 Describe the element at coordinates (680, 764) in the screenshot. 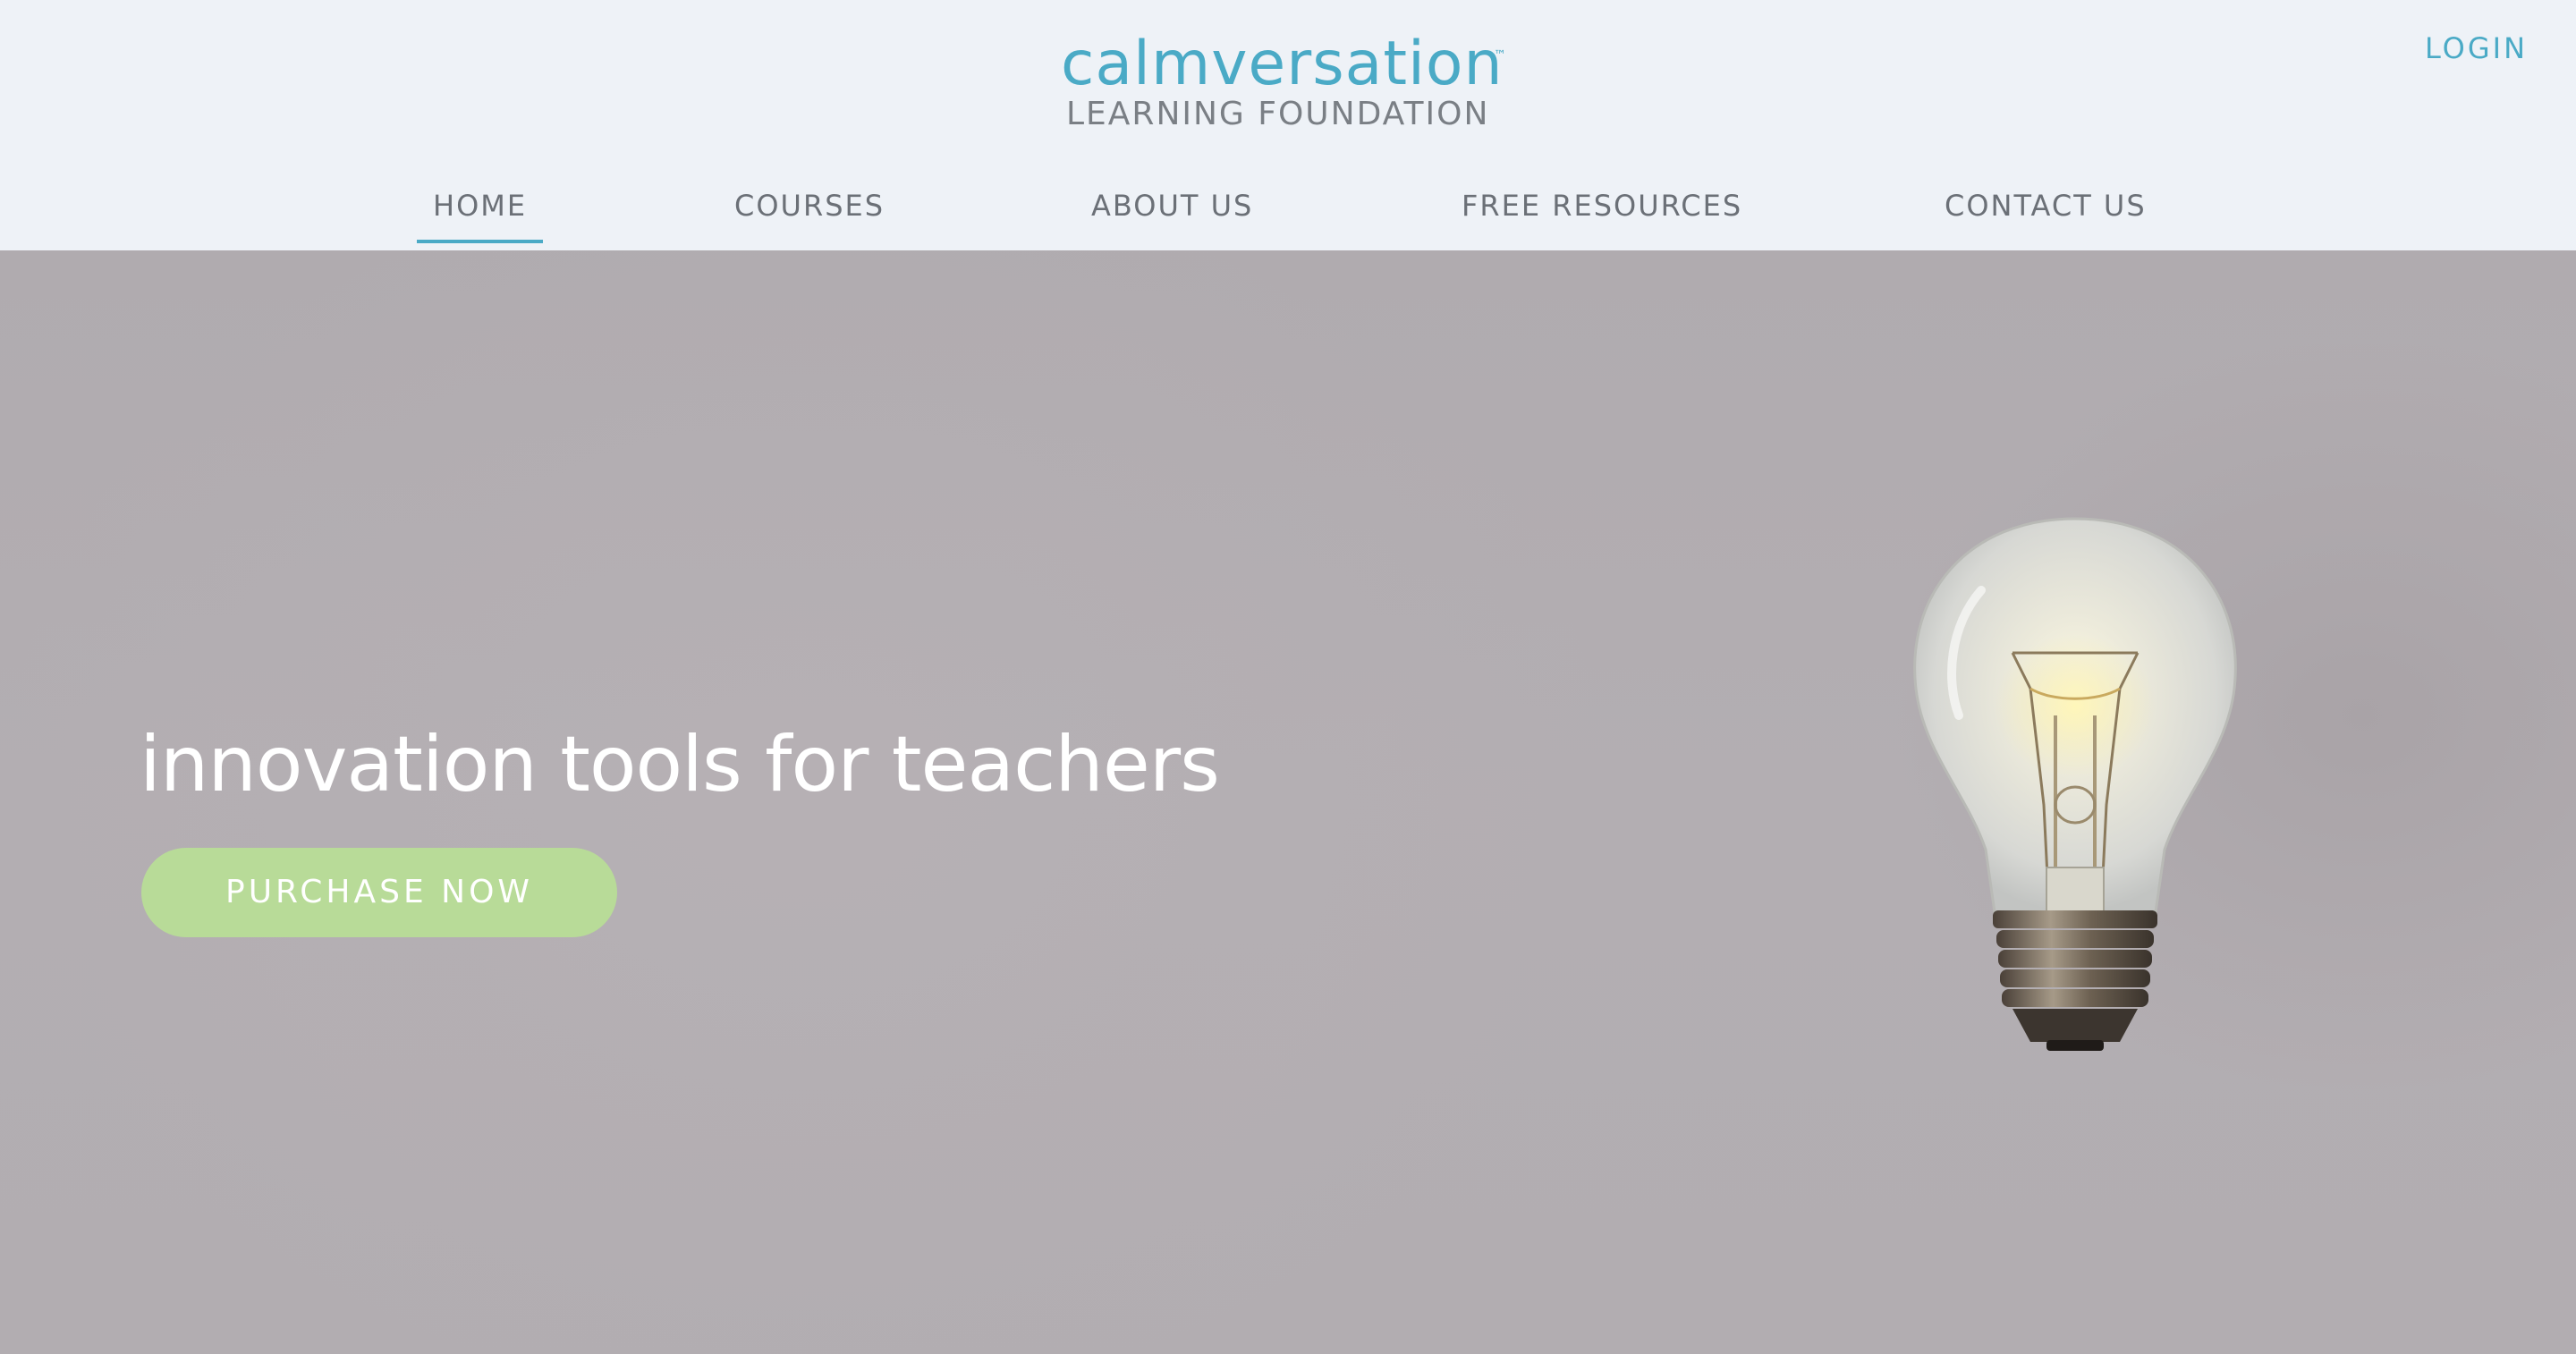

I see `hero-title: innovation tools for teachers` at that location.